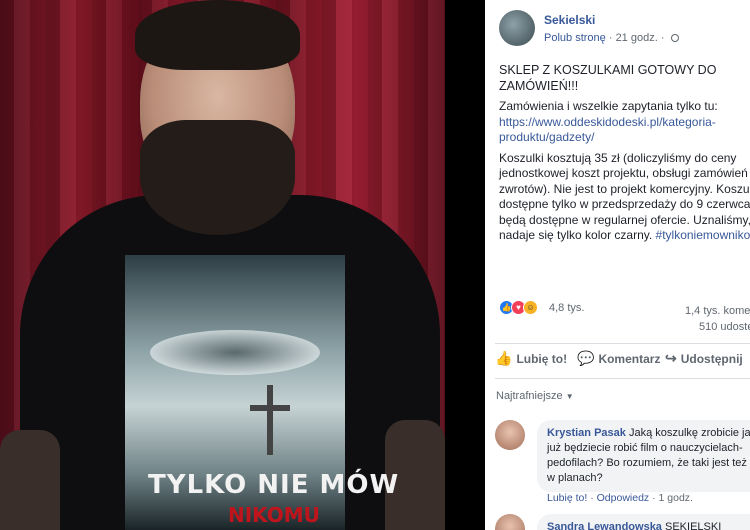  Describe the element at coordinates (569, 20) in the screenshot. I see `page-name-link: Sekielski` at that location.